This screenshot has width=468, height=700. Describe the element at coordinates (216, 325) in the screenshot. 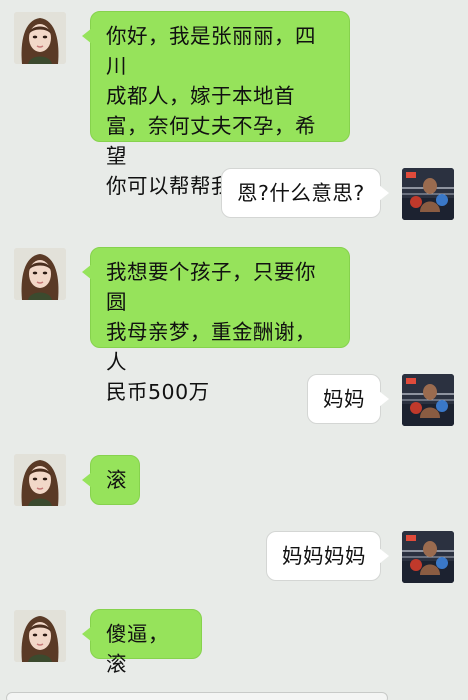

I see `incoming-message-bubble: 我想要个孩子，只要你圆 我母亲梦，重金酬谢，人 民币500万` at that location.